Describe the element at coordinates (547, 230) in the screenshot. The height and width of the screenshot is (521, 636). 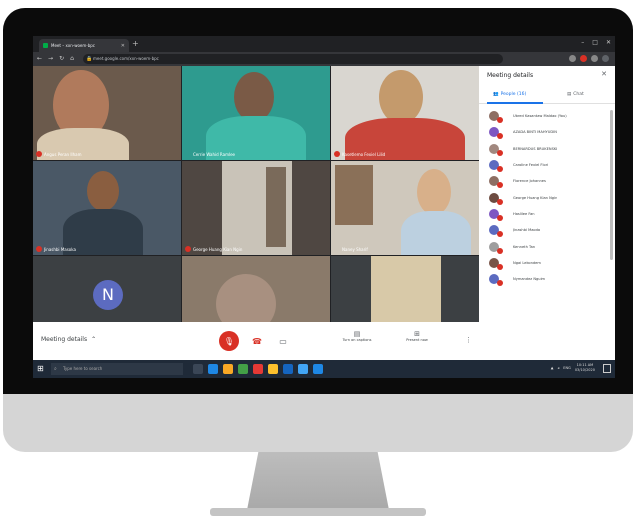
I see `participant-row: Jinashbi Maoda` at that location.